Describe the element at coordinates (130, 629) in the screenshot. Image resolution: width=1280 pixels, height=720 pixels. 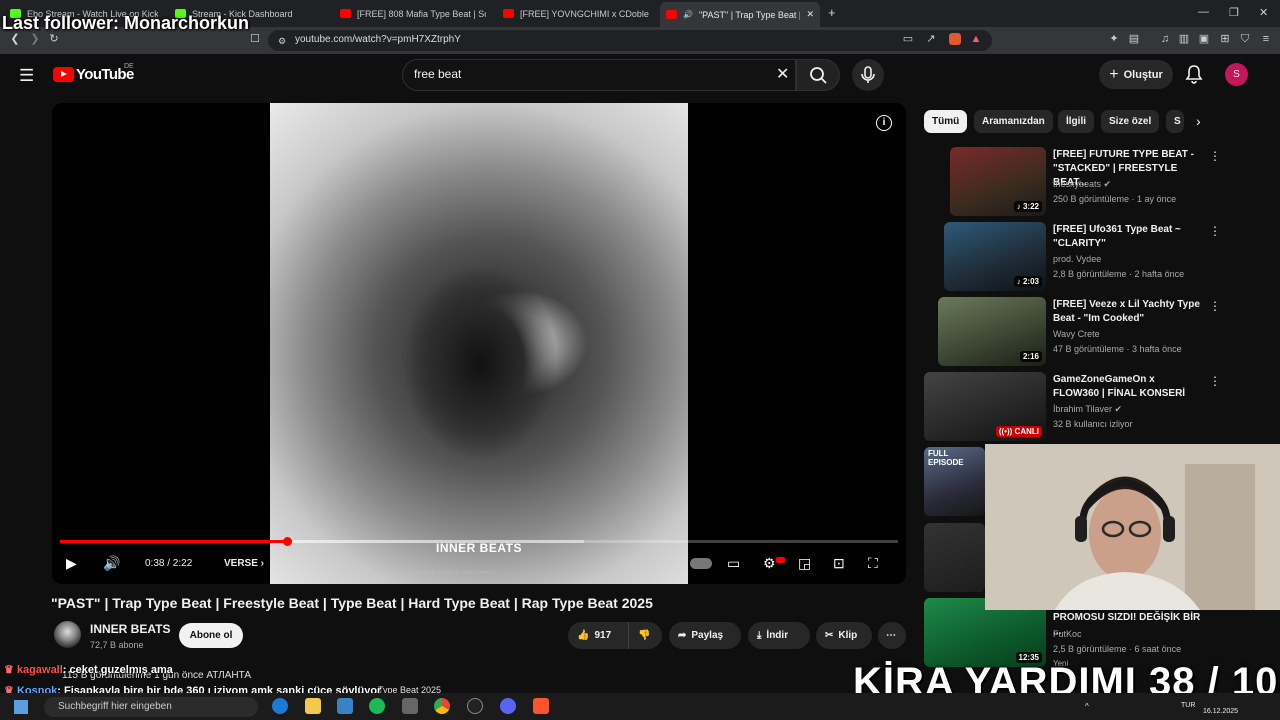
I see `channel-name: INNER BEATS` at that location.